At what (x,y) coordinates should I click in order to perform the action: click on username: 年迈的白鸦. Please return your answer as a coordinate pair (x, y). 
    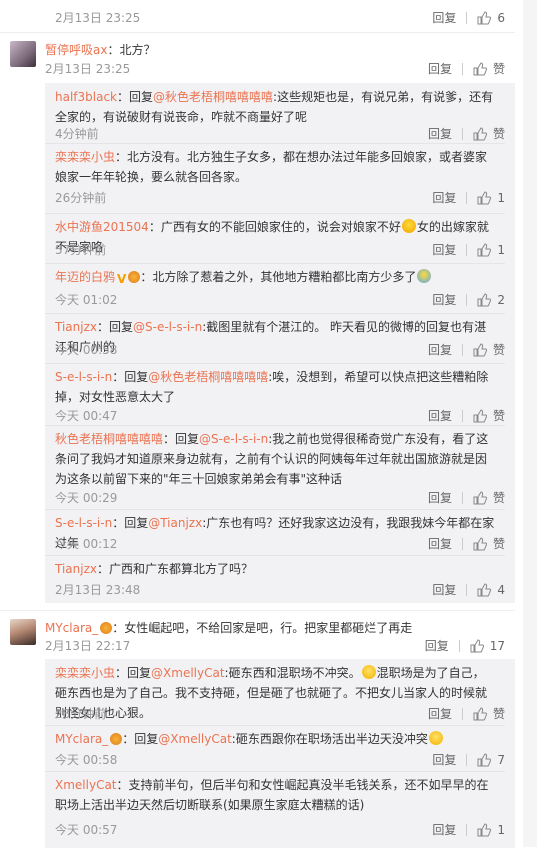
    Looking at the image, I should click on (85, 277).